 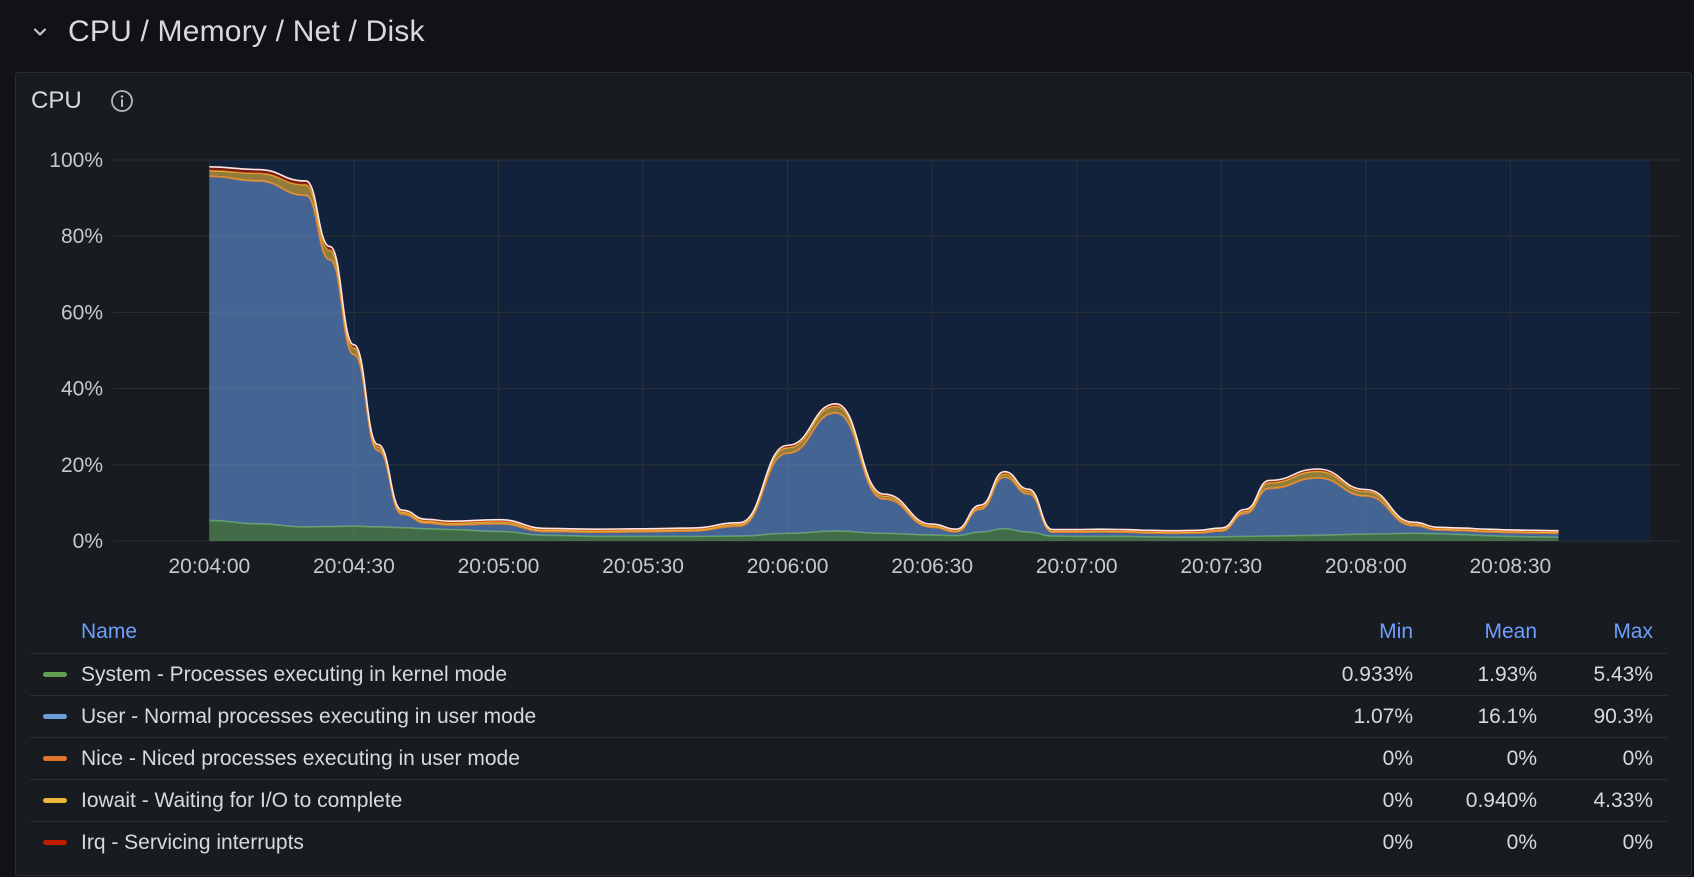 What do you see at coordinates (1377, 674) in the screenshot?
I see `legend-row-min: 0.933%` at bounding box center [1377, 674].